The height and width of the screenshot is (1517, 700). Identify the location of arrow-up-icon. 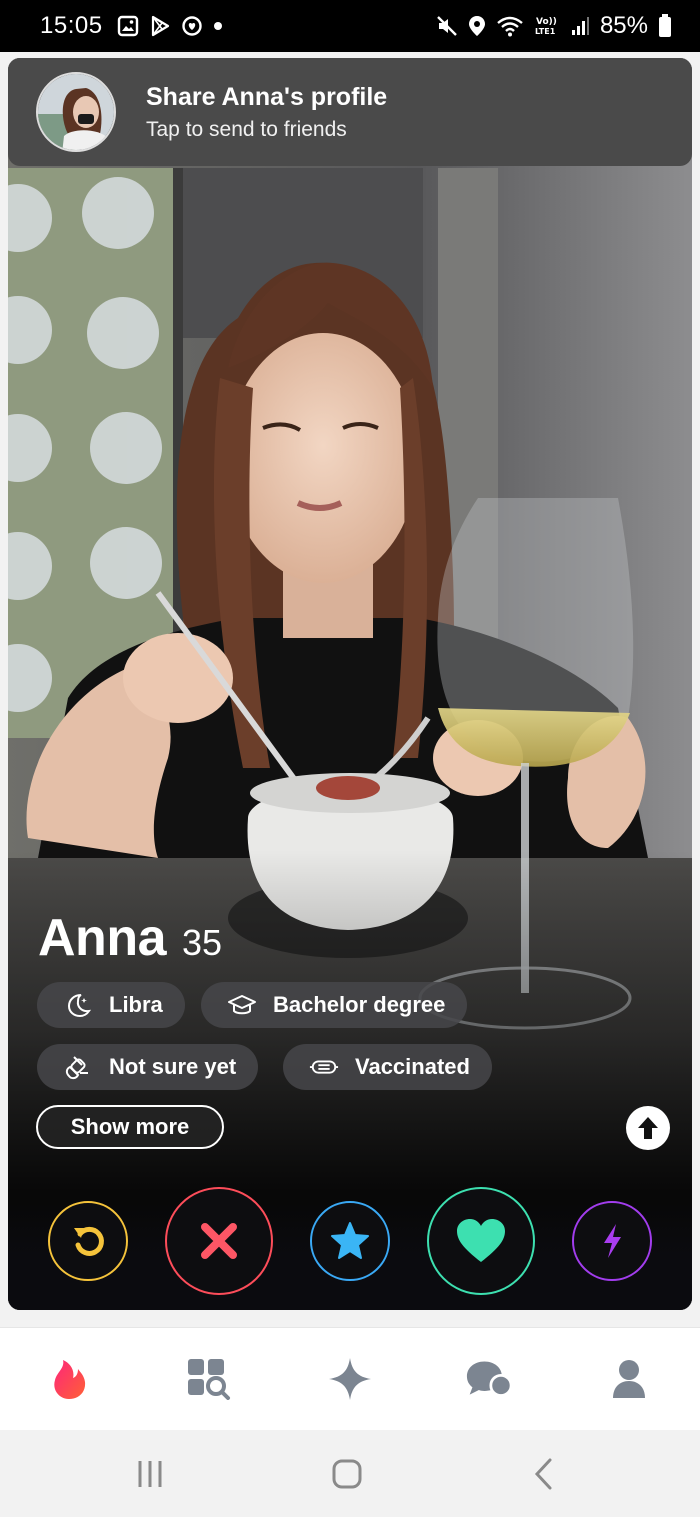
(648, 1128).